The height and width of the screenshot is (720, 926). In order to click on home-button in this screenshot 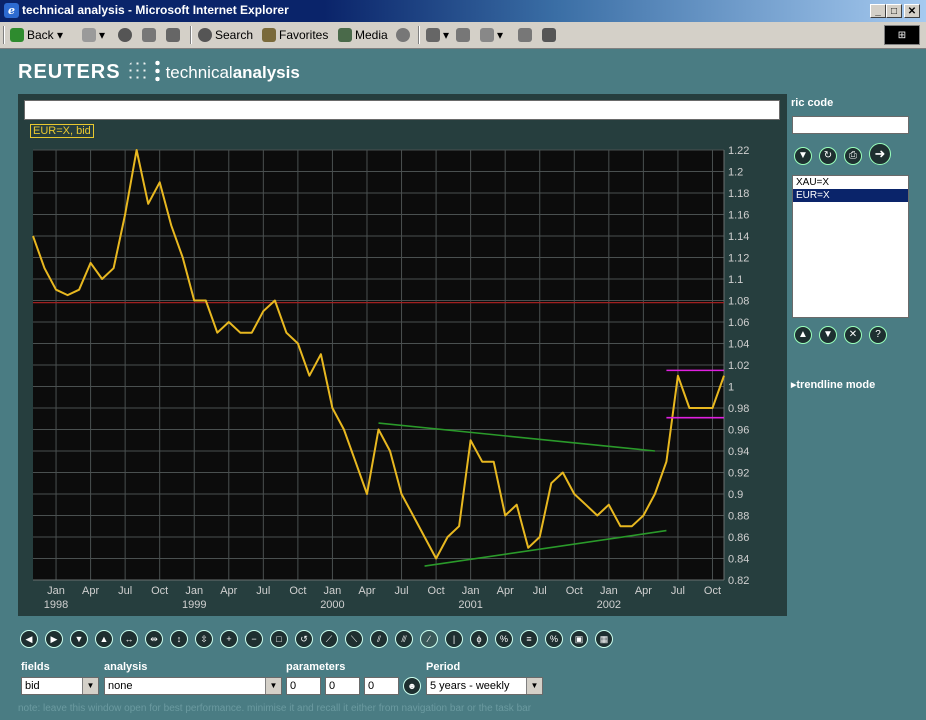, I will do `click(174, 35)`.